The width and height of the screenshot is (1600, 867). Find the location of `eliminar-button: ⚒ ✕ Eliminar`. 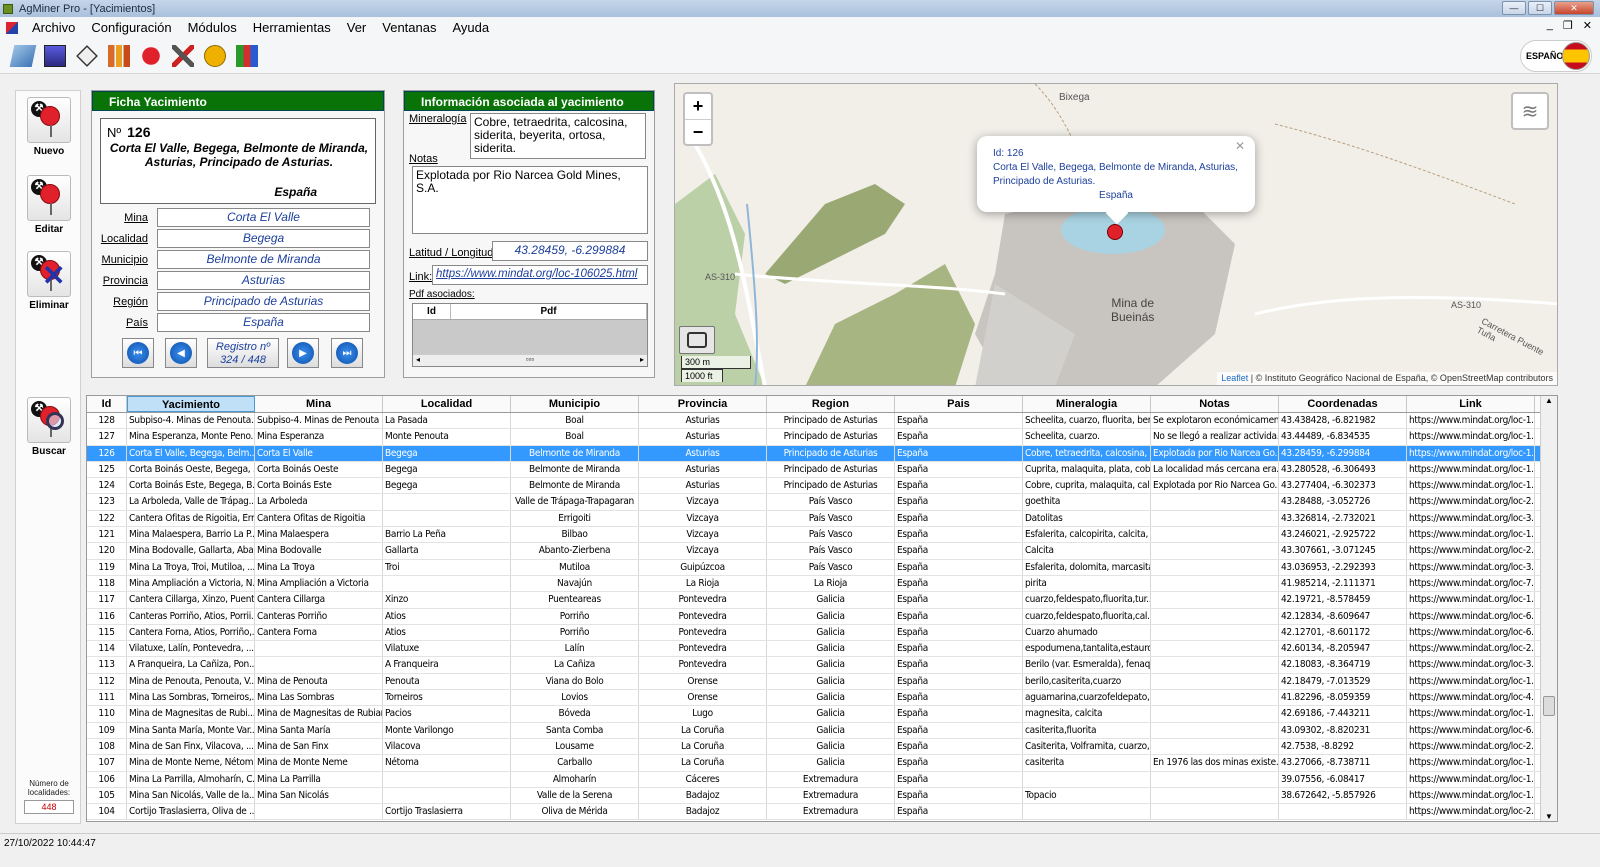

eliminar-button: ⚒ ✕ Eliminar is located at coordinates (49, 281).